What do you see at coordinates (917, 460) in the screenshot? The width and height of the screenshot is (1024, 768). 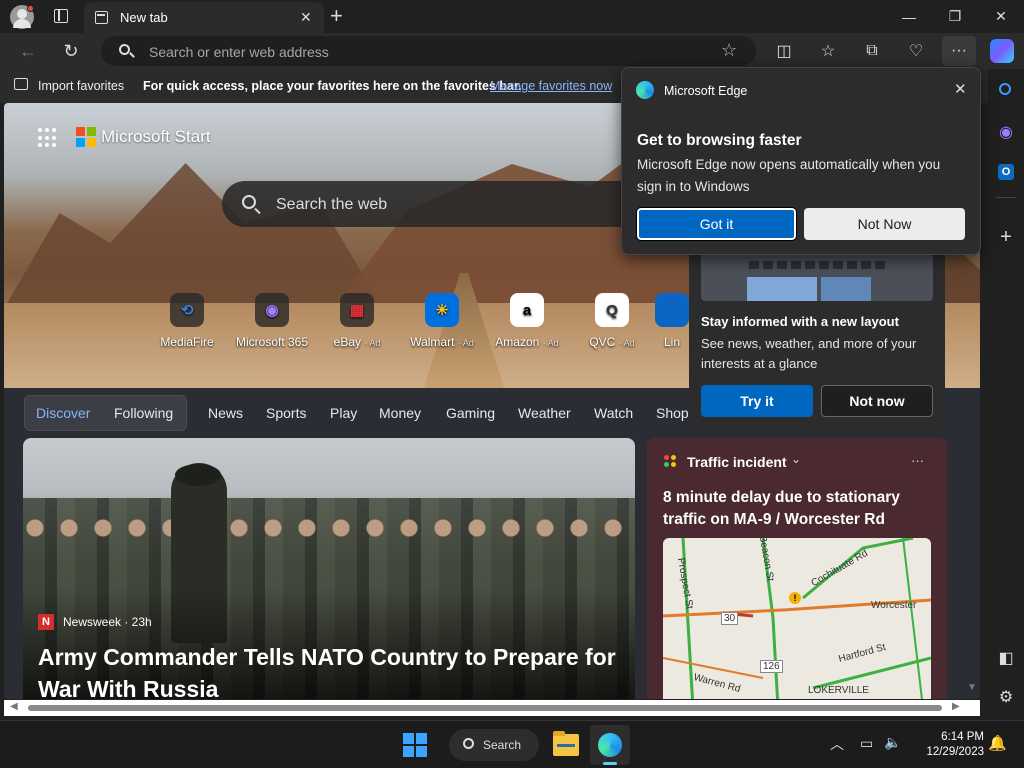 I see `card-more-options: ···` at bounding box center [917, 460].